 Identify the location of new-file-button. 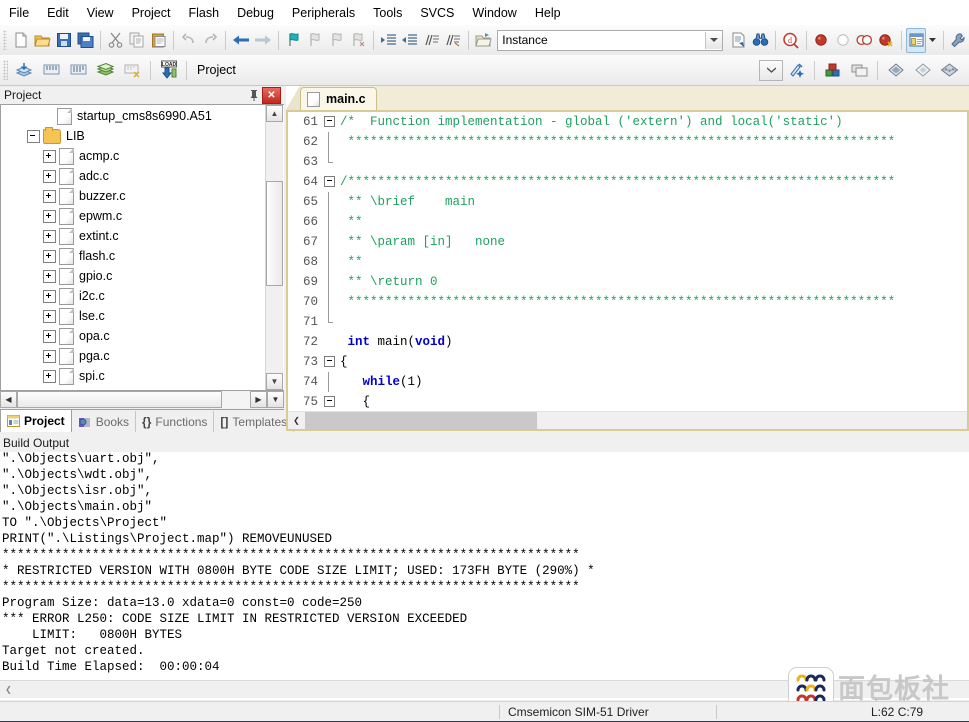
(21, 40).